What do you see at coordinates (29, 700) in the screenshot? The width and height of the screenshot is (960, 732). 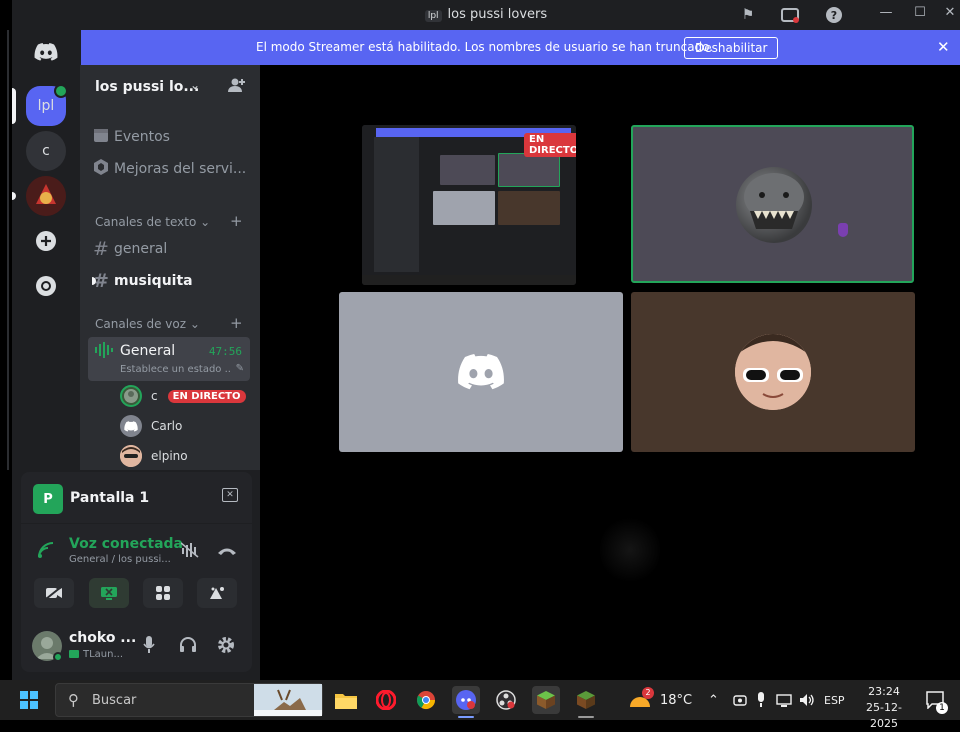 I see `windows-start-icon` at bounding box center [29, 700].